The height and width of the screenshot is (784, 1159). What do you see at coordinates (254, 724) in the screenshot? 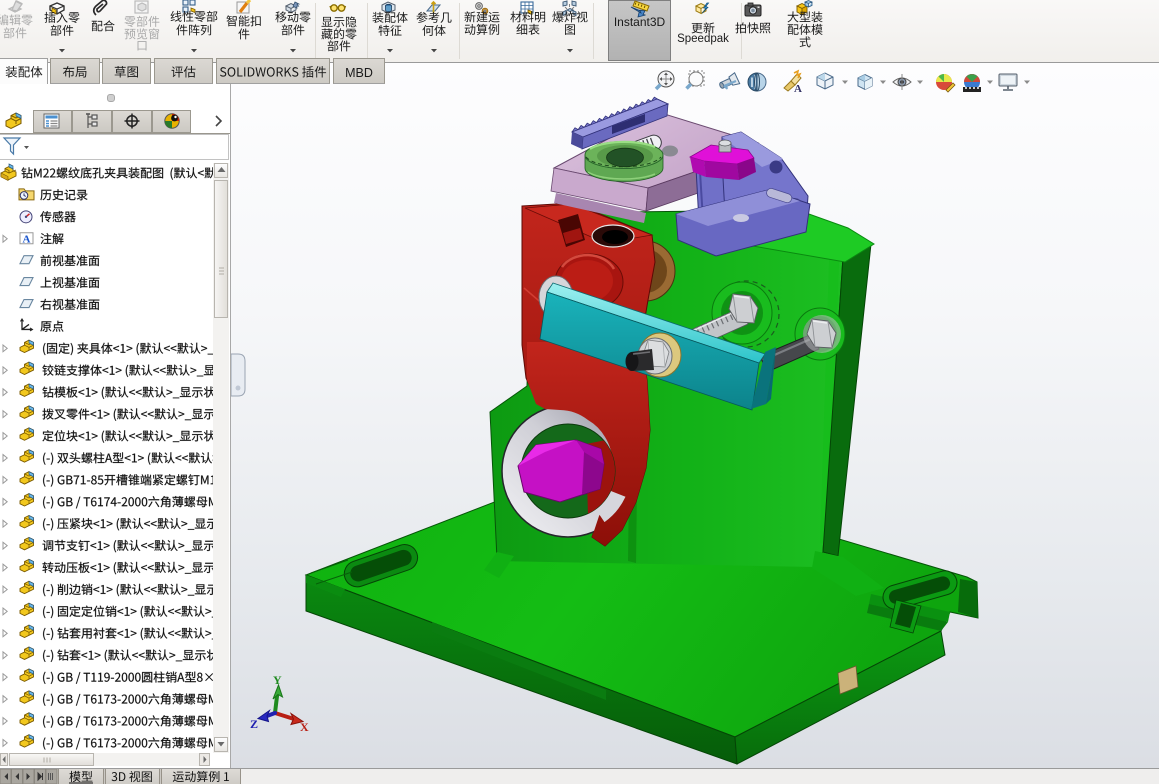
I see `svg-text: Z` at bounding box center [254, 724].